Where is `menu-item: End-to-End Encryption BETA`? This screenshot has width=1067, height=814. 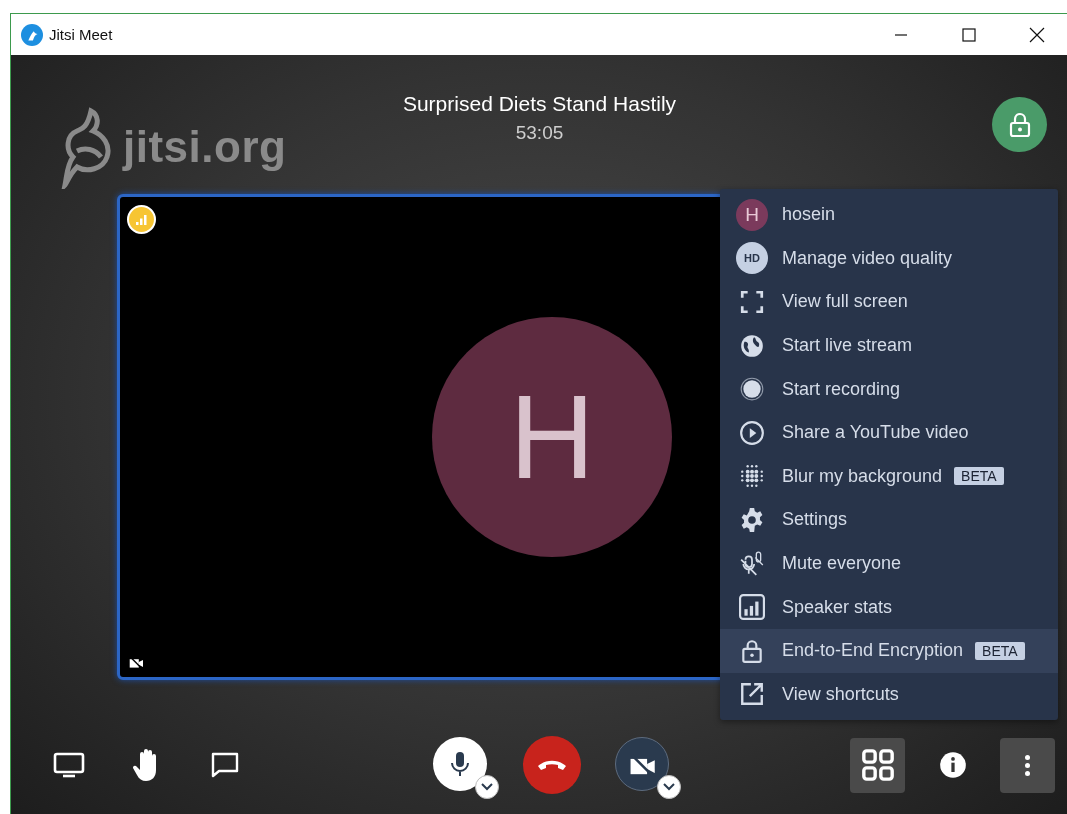 menu-item: End-to-End Encryption BETA is located at coordinates (889, 650).